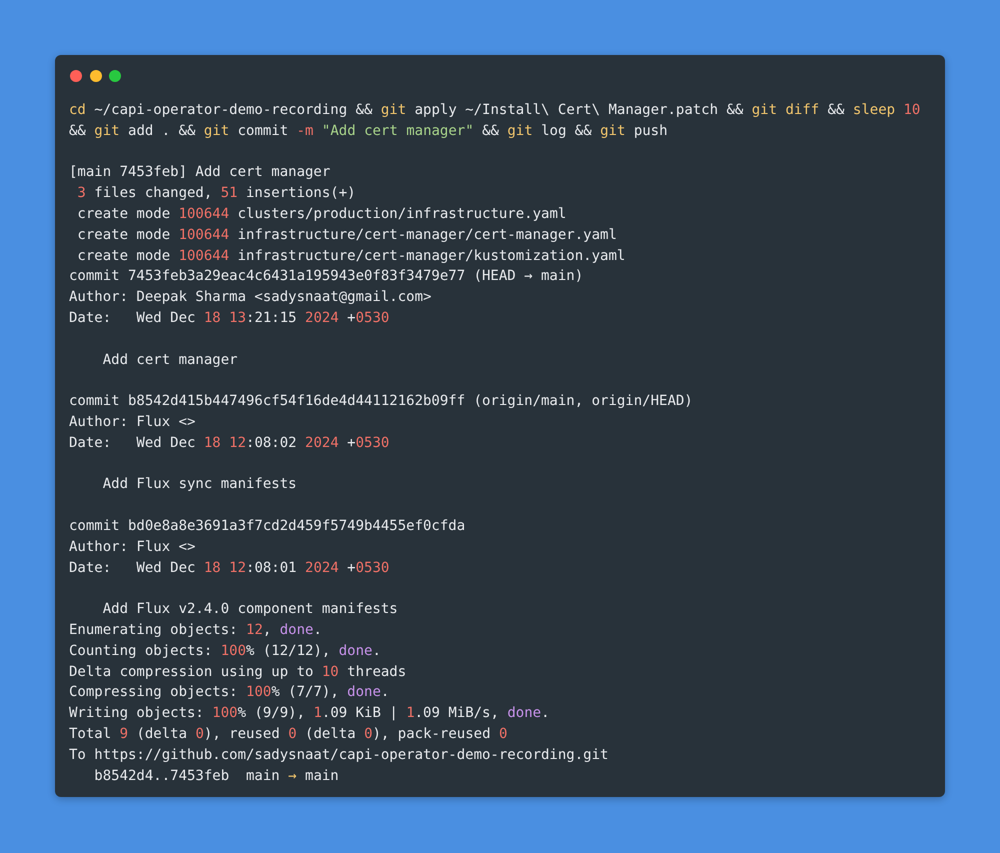 Image resolution: width=1000 pixels, height=853 pixels. I want to click on terminal-line: Add cert manager, so click(170, 360).